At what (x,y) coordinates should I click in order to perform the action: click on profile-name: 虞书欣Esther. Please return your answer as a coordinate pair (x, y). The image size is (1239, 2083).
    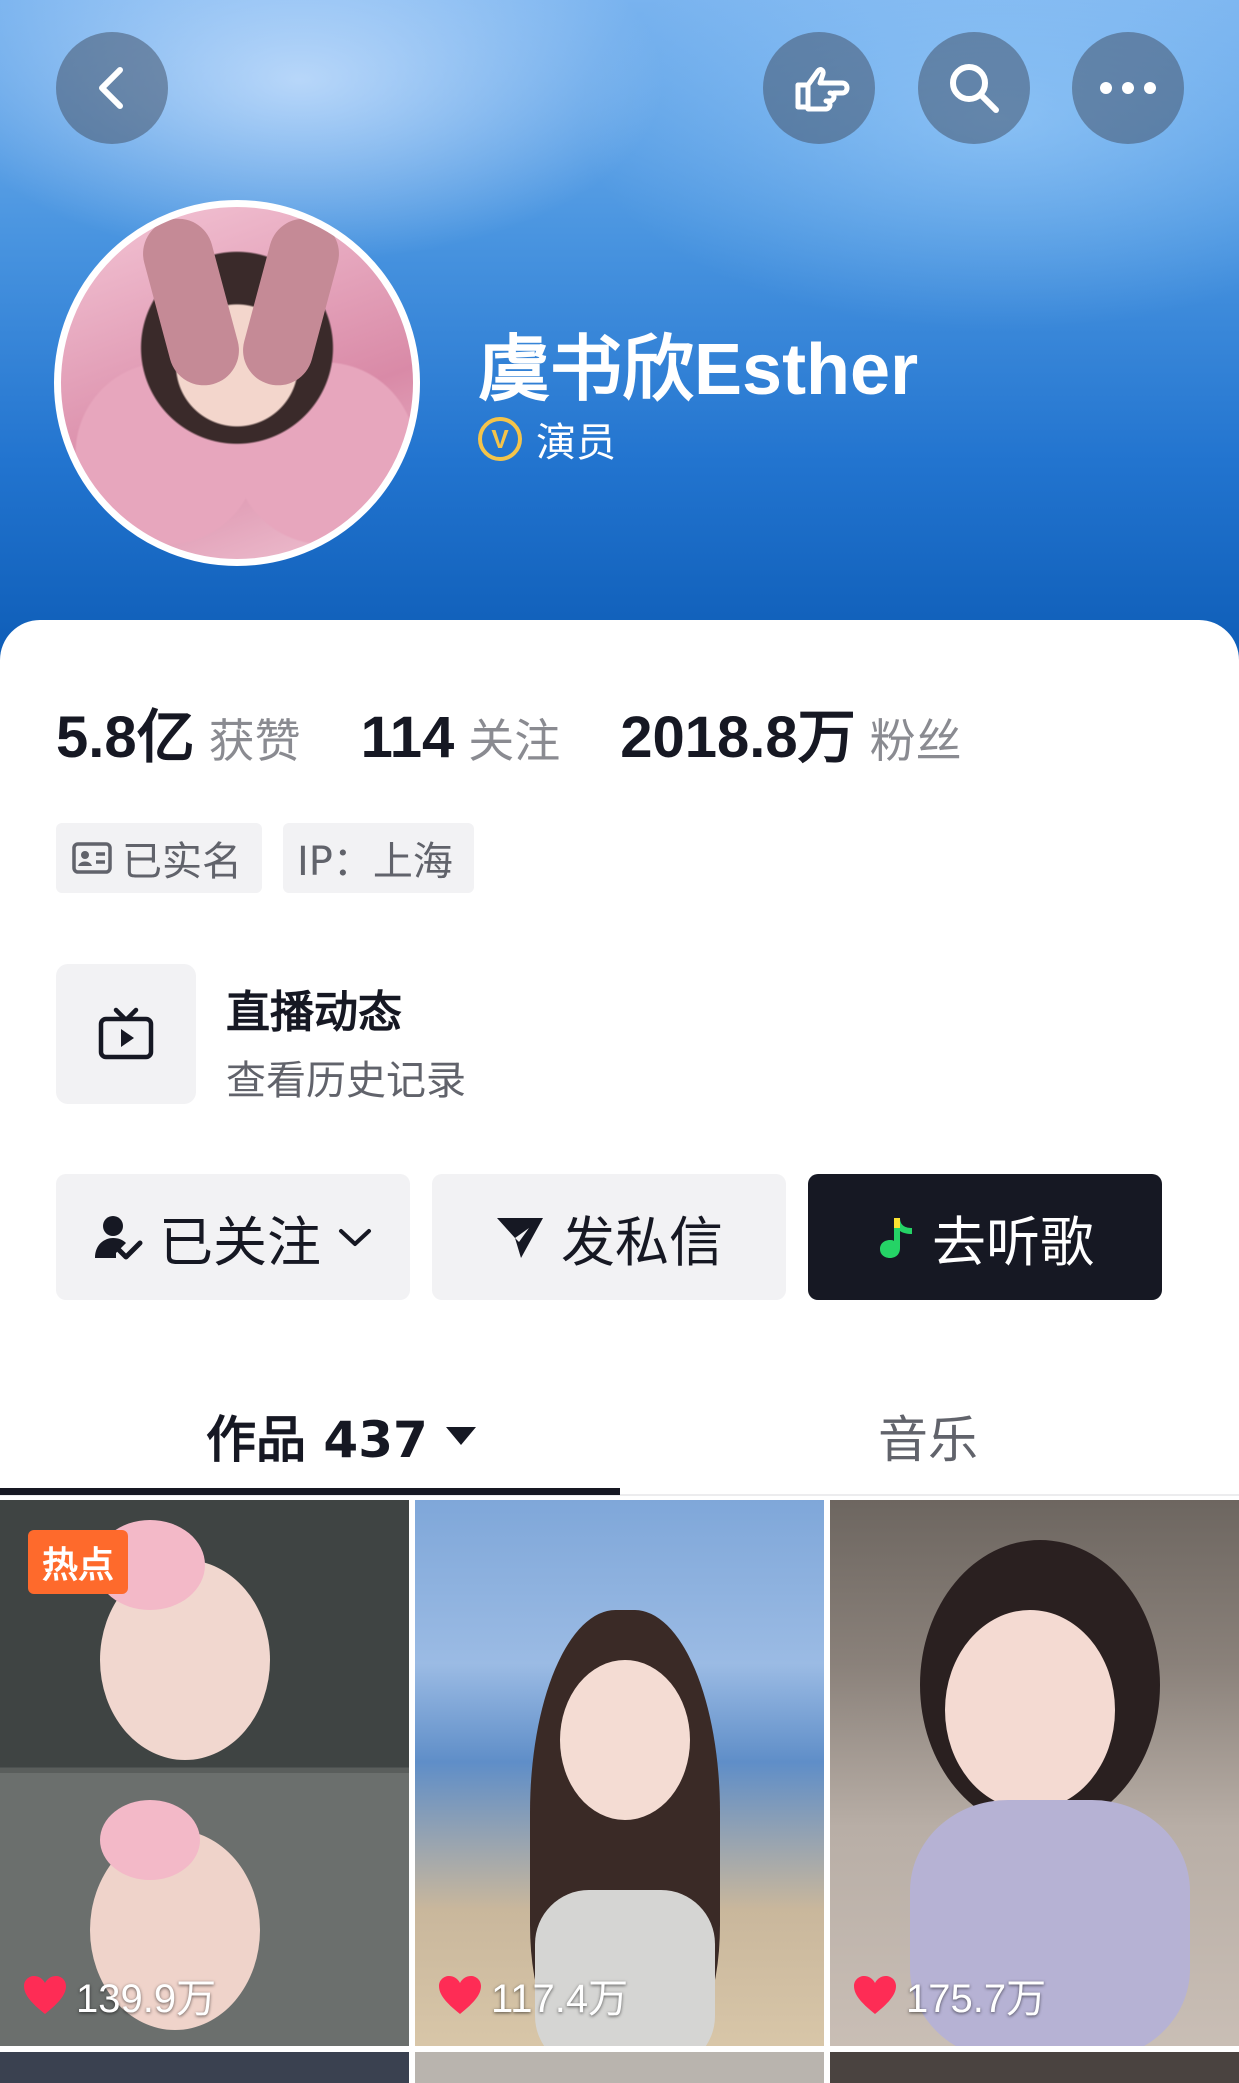
    Looking at the image, I should click on (698, 370).